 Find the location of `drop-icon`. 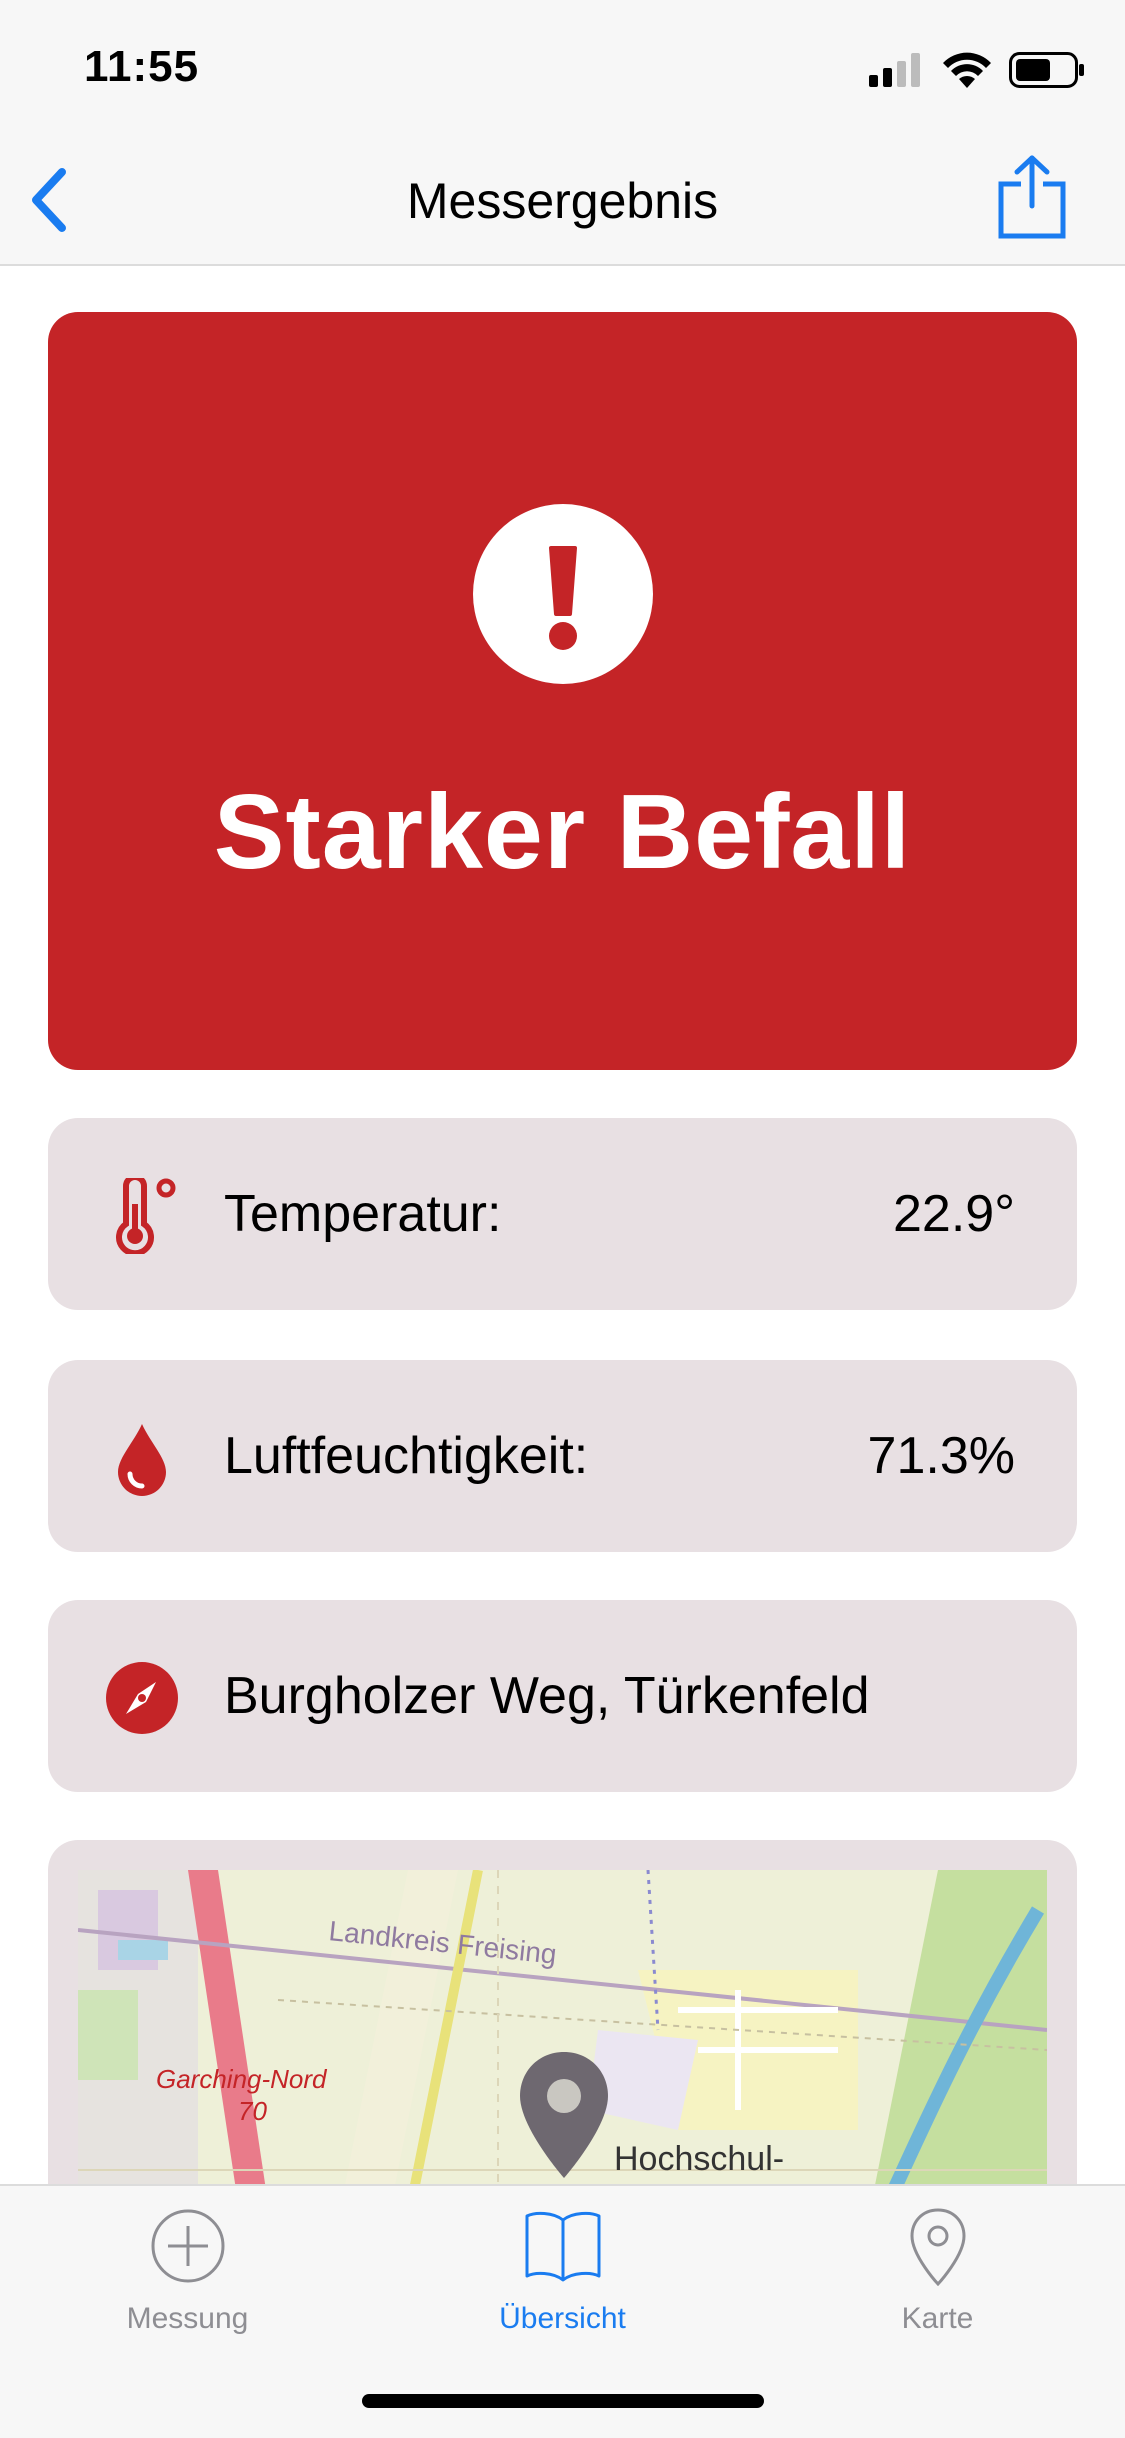

drop-icon is located at coordinates (142, 1460).